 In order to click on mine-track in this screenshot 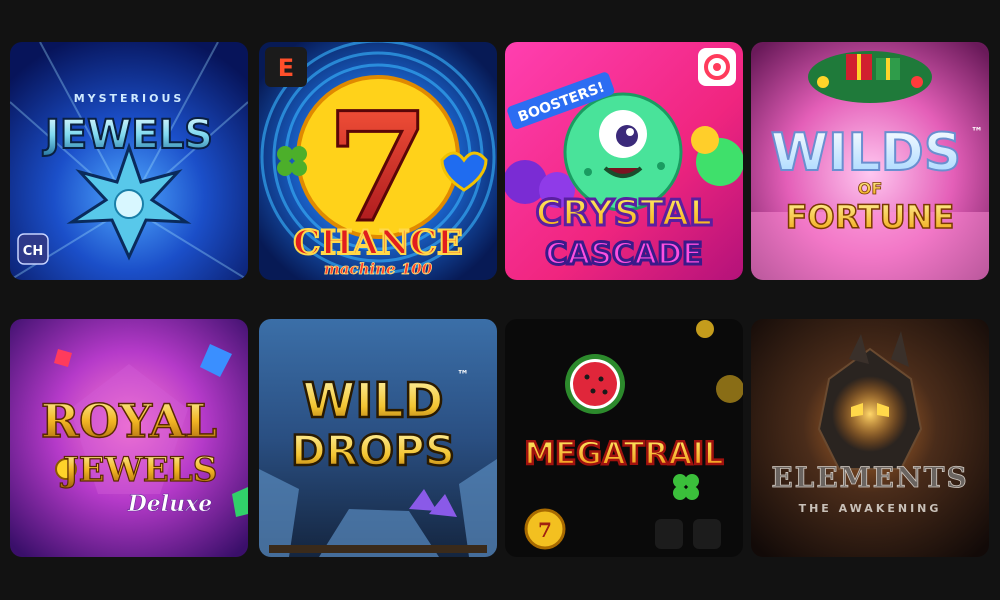, I will do `click(378, 549)`.